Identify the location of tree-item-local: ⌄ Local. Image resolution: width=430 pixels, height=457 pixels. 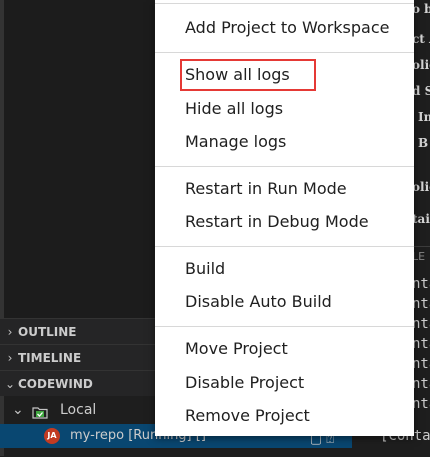
(79, 410).